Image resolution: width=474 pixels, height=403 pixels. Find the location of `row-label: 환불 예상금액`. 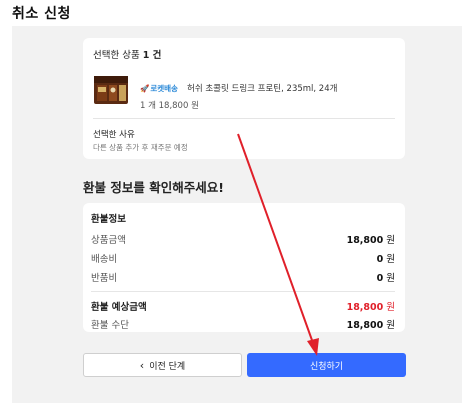

row-label: 환불 예상금액 is located at coordinates (119, 307).